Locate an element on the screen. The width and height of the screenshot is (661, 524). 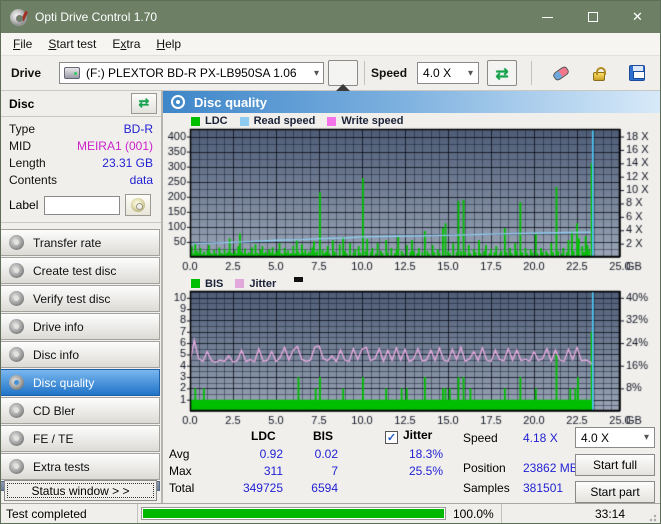
sidebar-item-label: Disc info is located at coordinates (56, 354).